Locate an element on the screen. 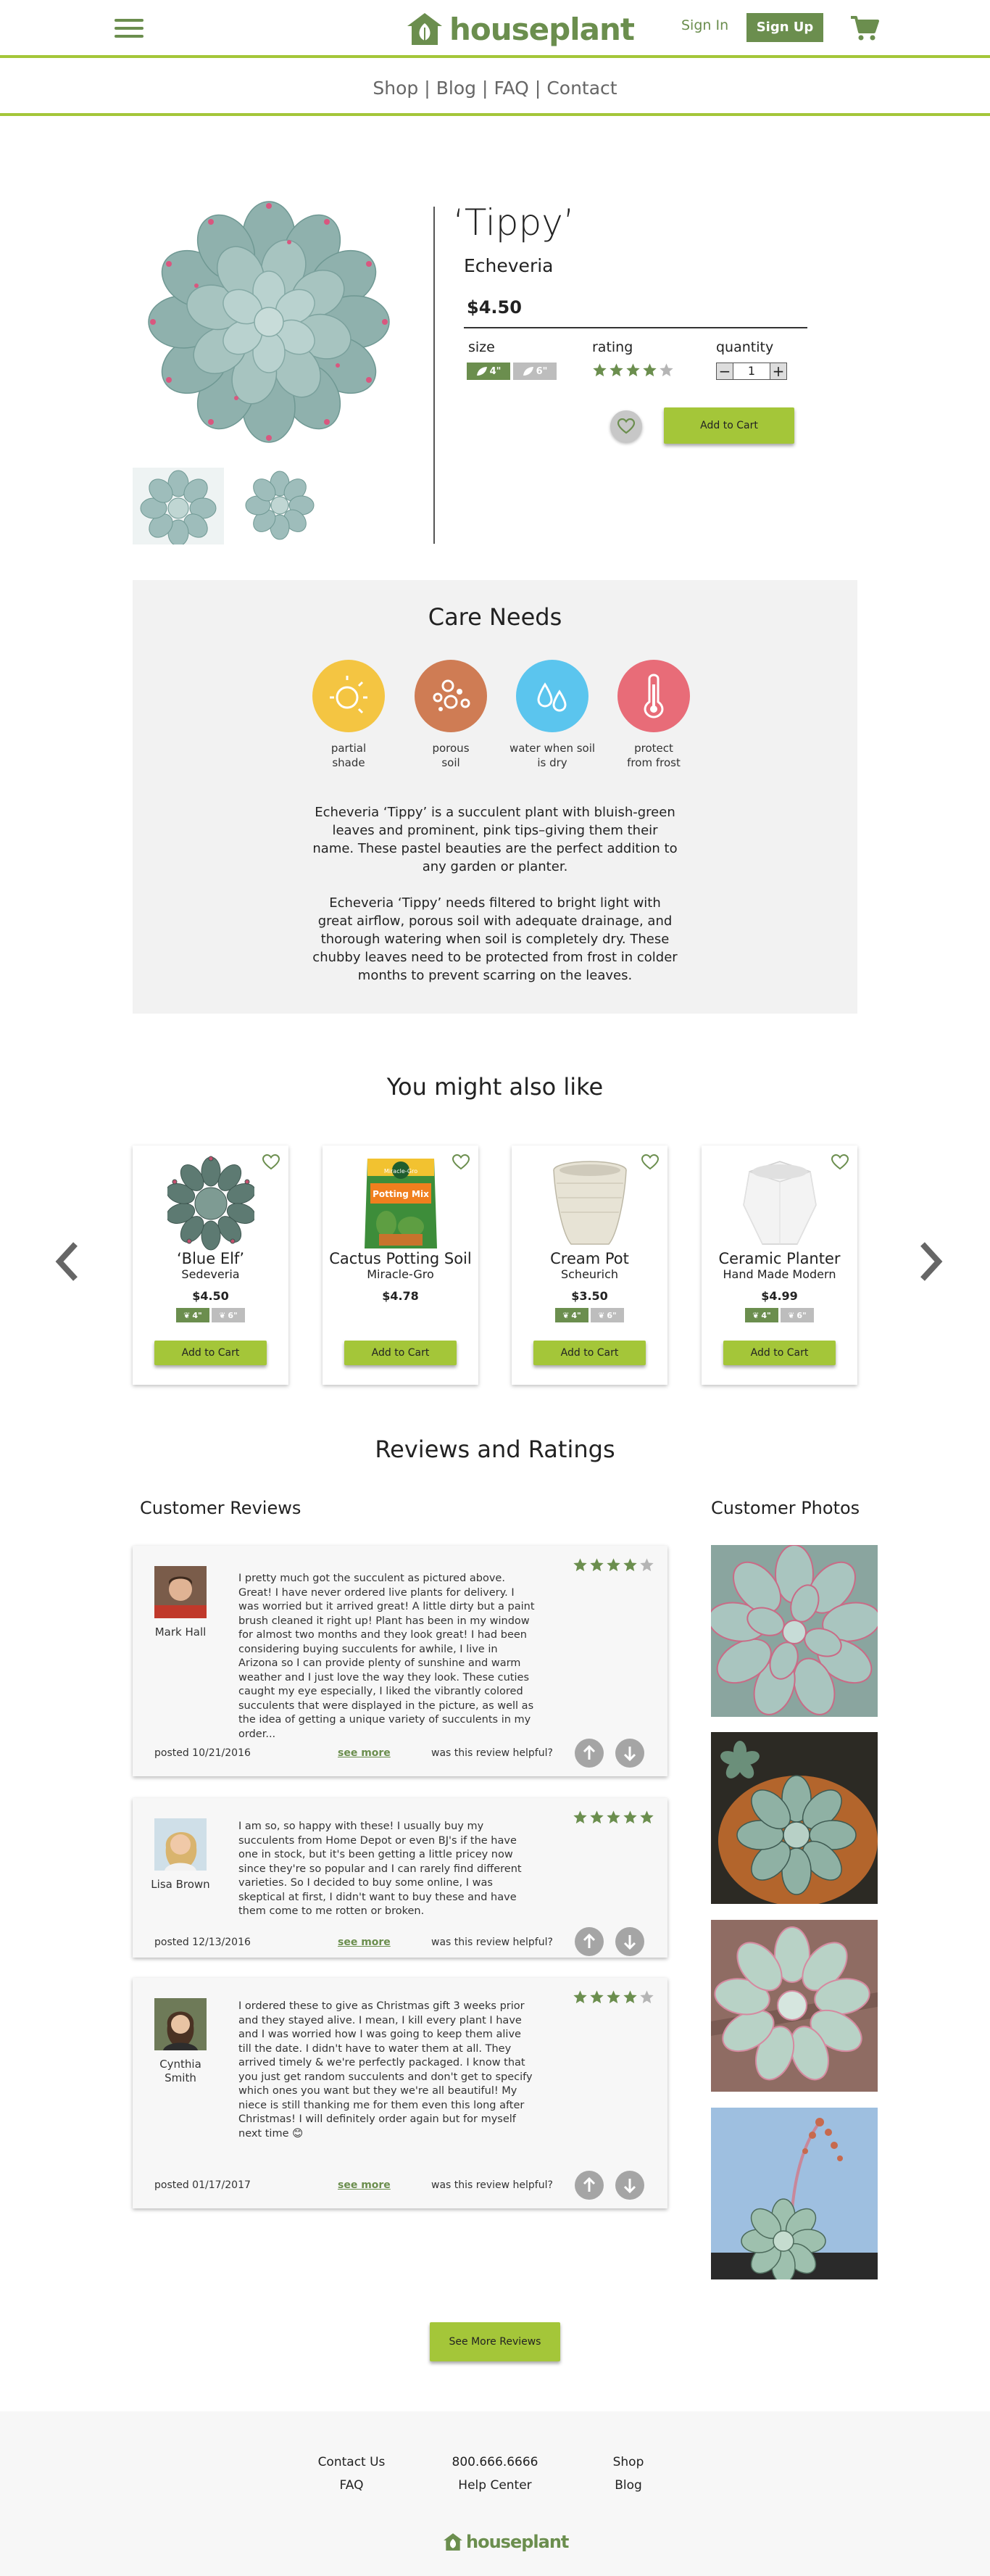  footer-blog: Blog is located at coordinates (628, 2485).